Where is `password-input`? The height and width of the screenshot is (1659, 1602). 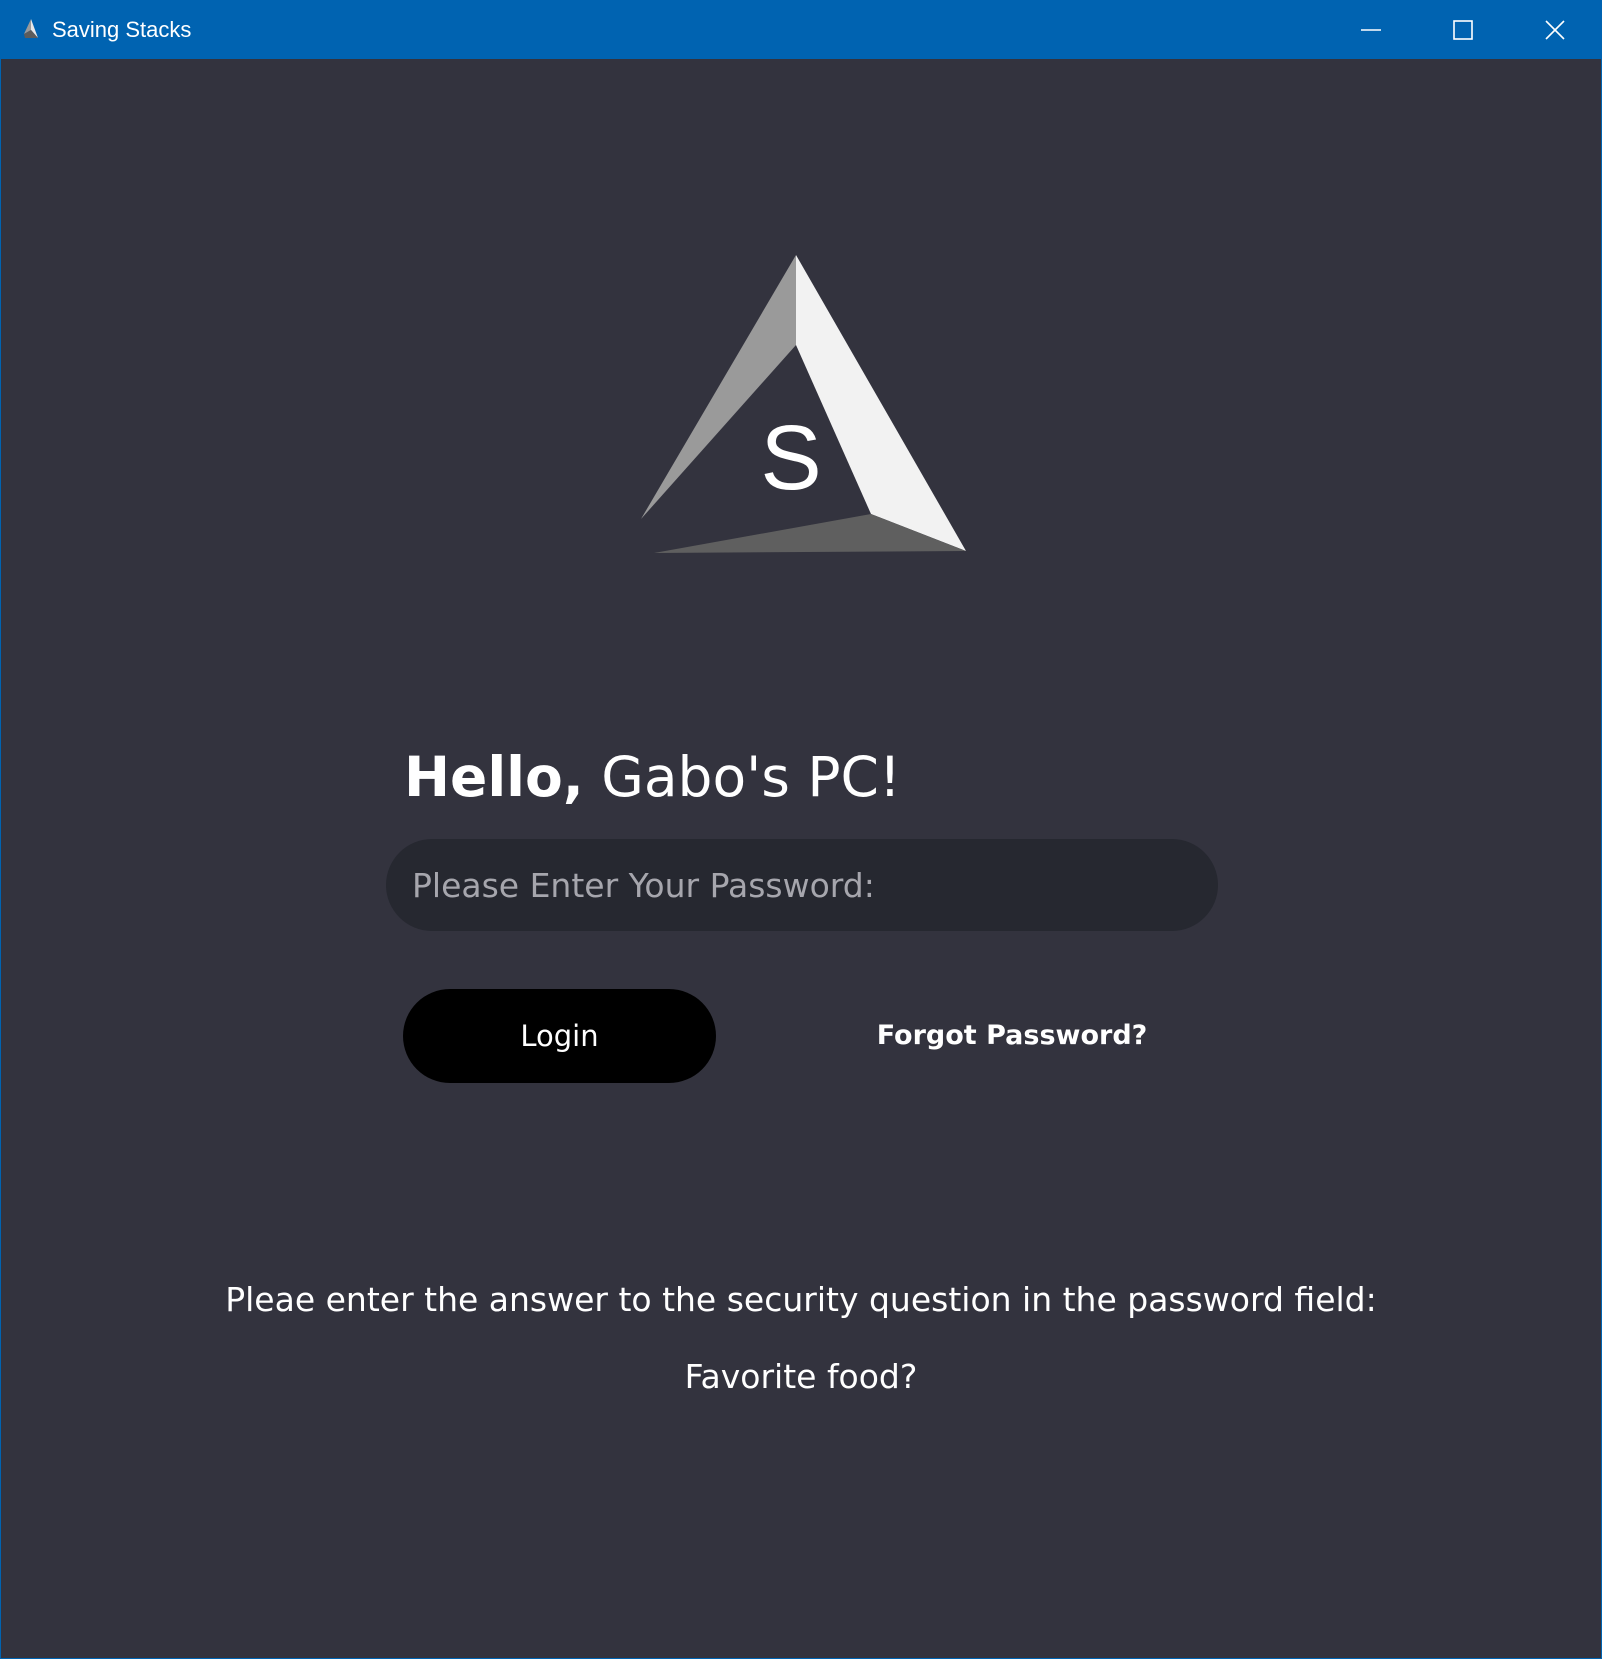 password-input is located at coordinates (802, 885).